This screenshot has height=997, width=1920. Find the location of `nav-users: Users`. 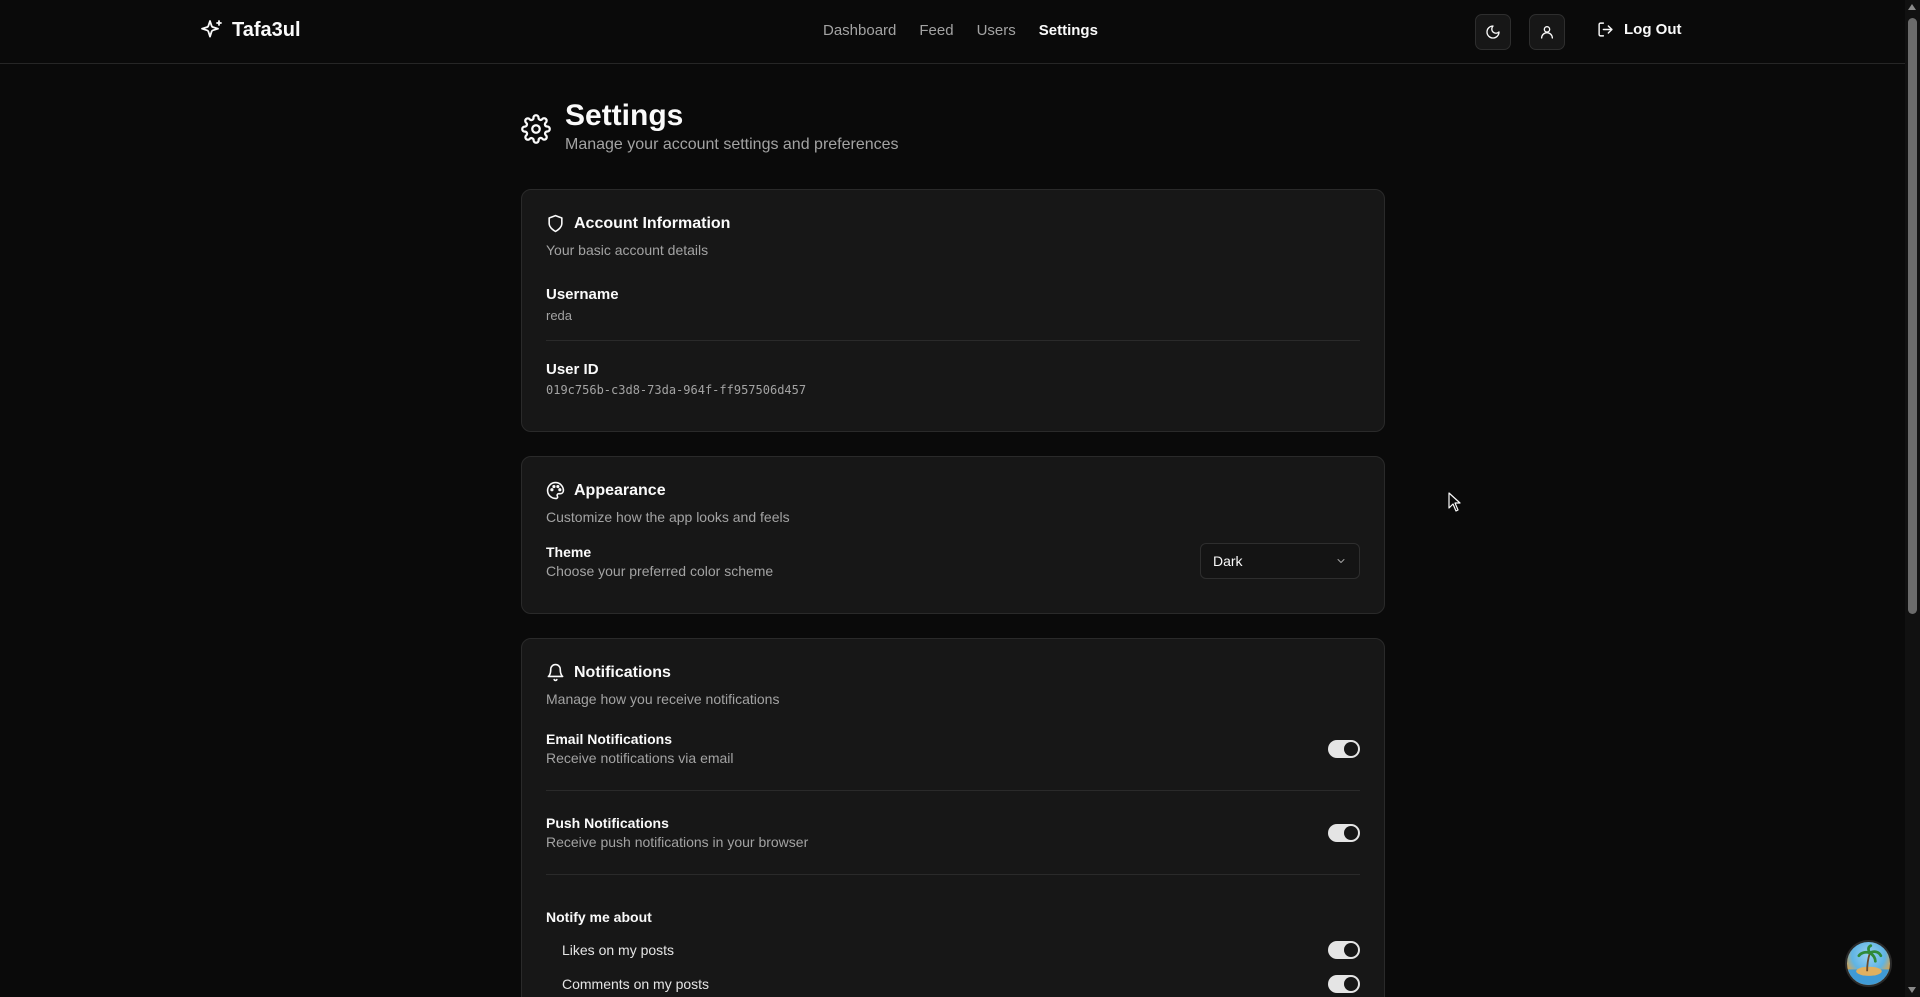

nav-users: Users is located at coordinates (996, 30).